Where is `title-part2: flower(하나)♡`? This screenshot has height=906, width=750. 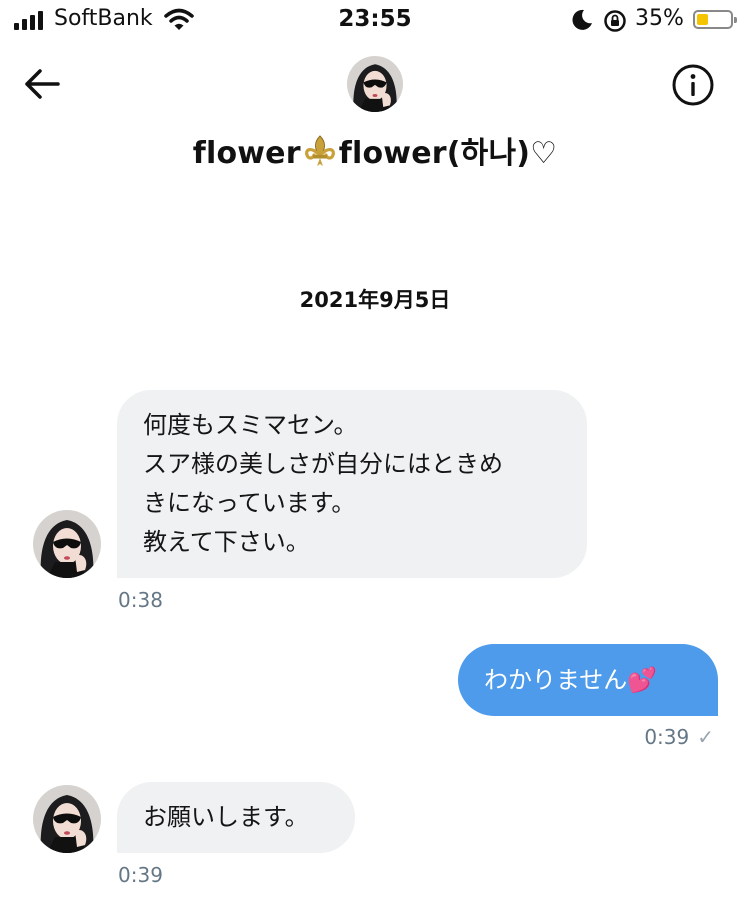
title-part2: flower(하나)♡ is located at coordinates (448, 153).